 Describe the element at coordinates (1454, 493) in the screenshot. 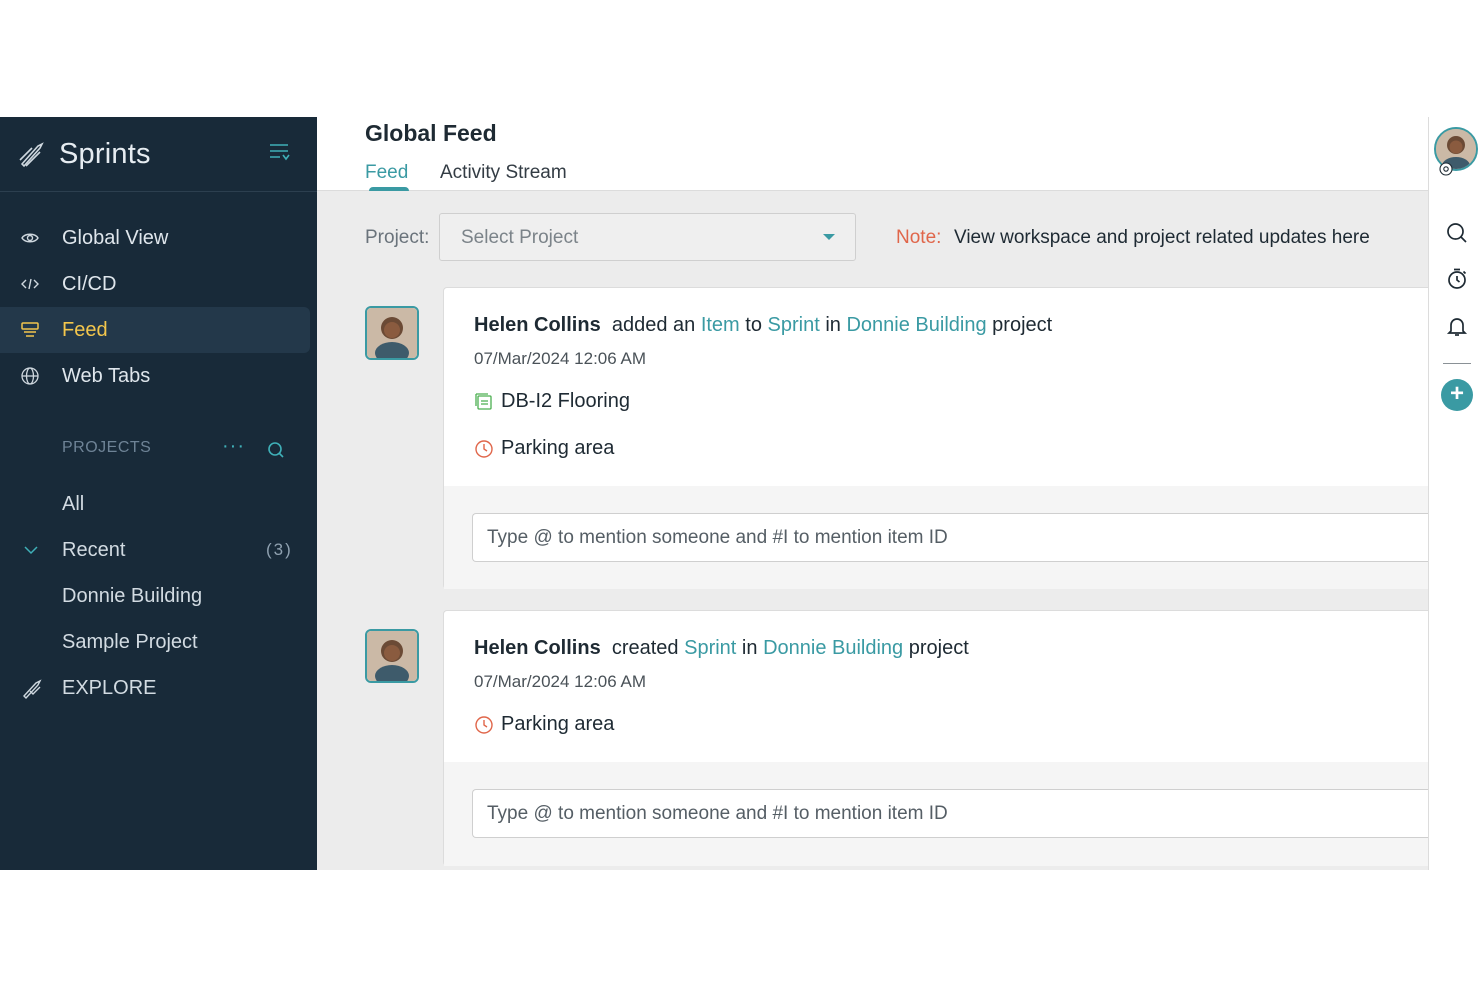

I see `right-rail: +` at that location.